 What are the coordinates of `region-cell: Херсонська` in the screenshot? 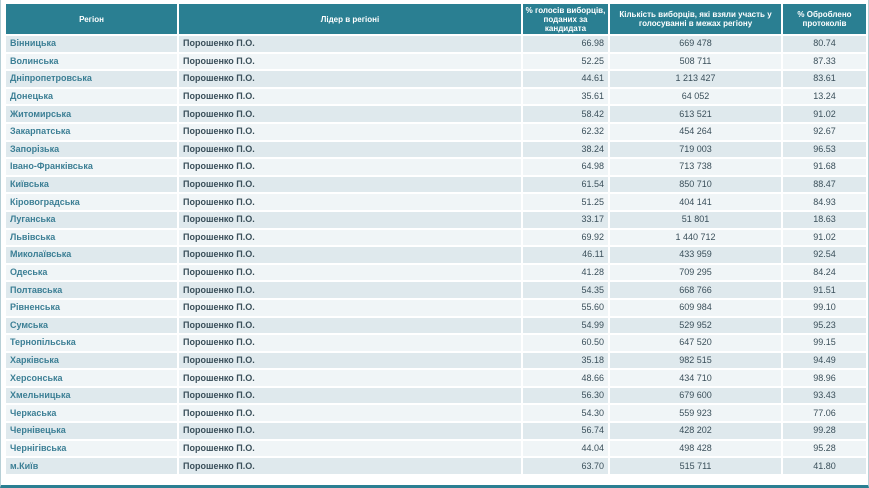 It's located at (91, 378).